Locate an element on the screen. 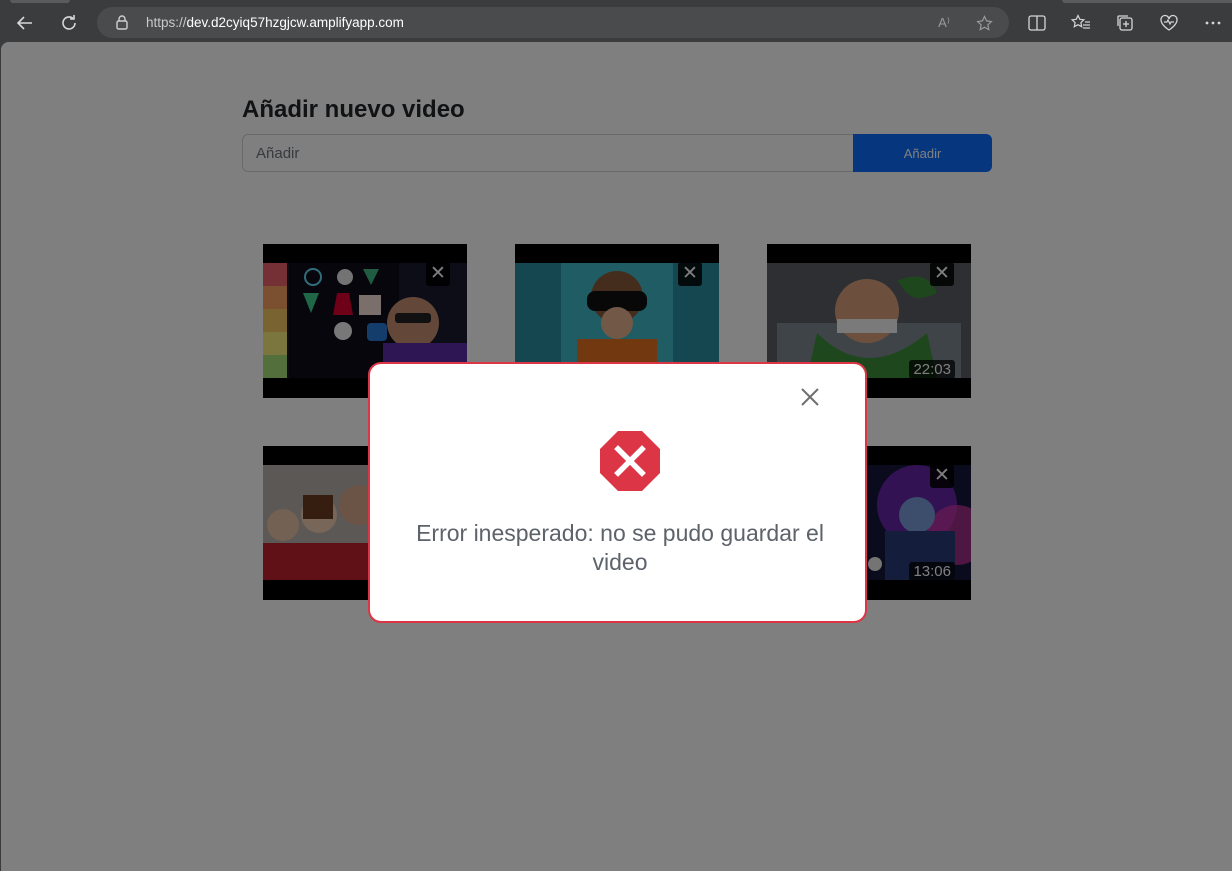  refresh-icon is located at coordinates (69, 23).